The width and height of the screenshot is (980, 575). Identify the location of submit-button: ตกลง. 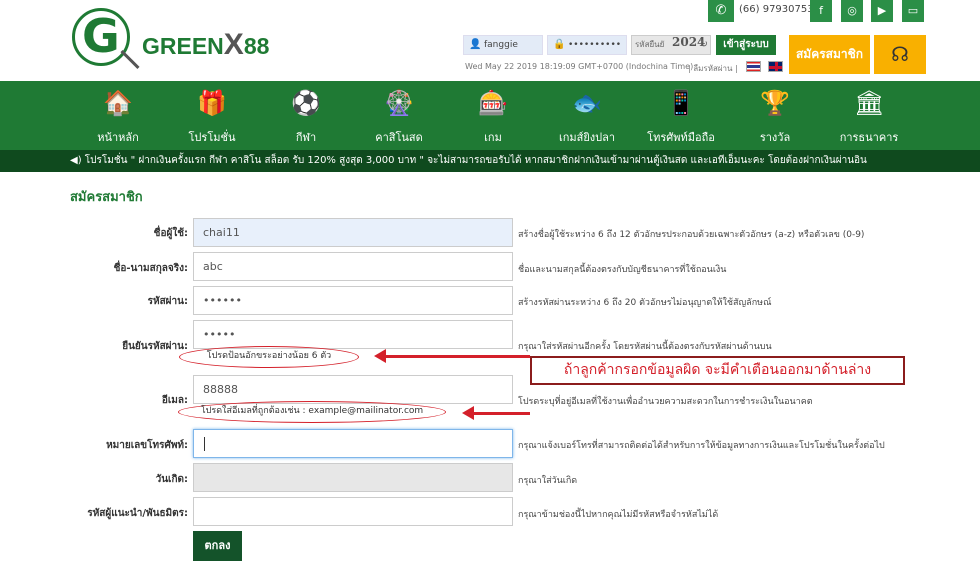
(217, 546).